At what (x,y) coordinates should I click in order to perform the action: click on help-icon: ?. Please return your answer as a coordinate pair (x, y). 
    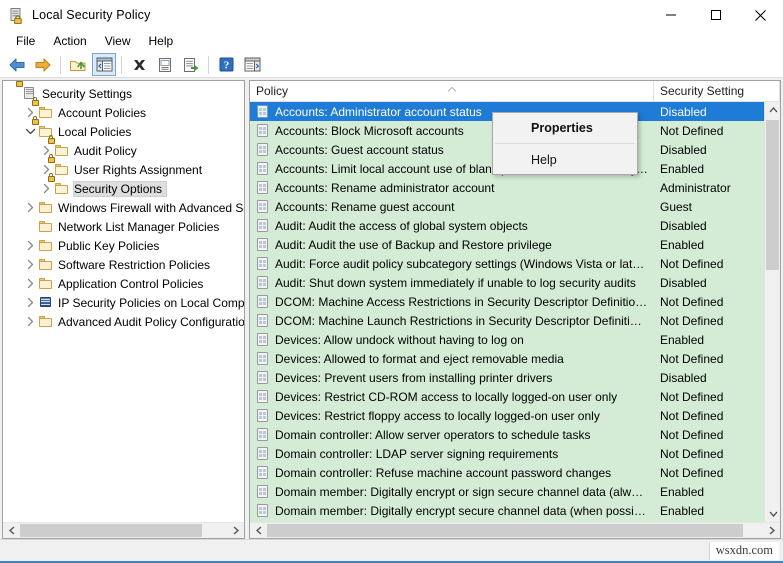
    Looking at the image, I should click on (226, 64).